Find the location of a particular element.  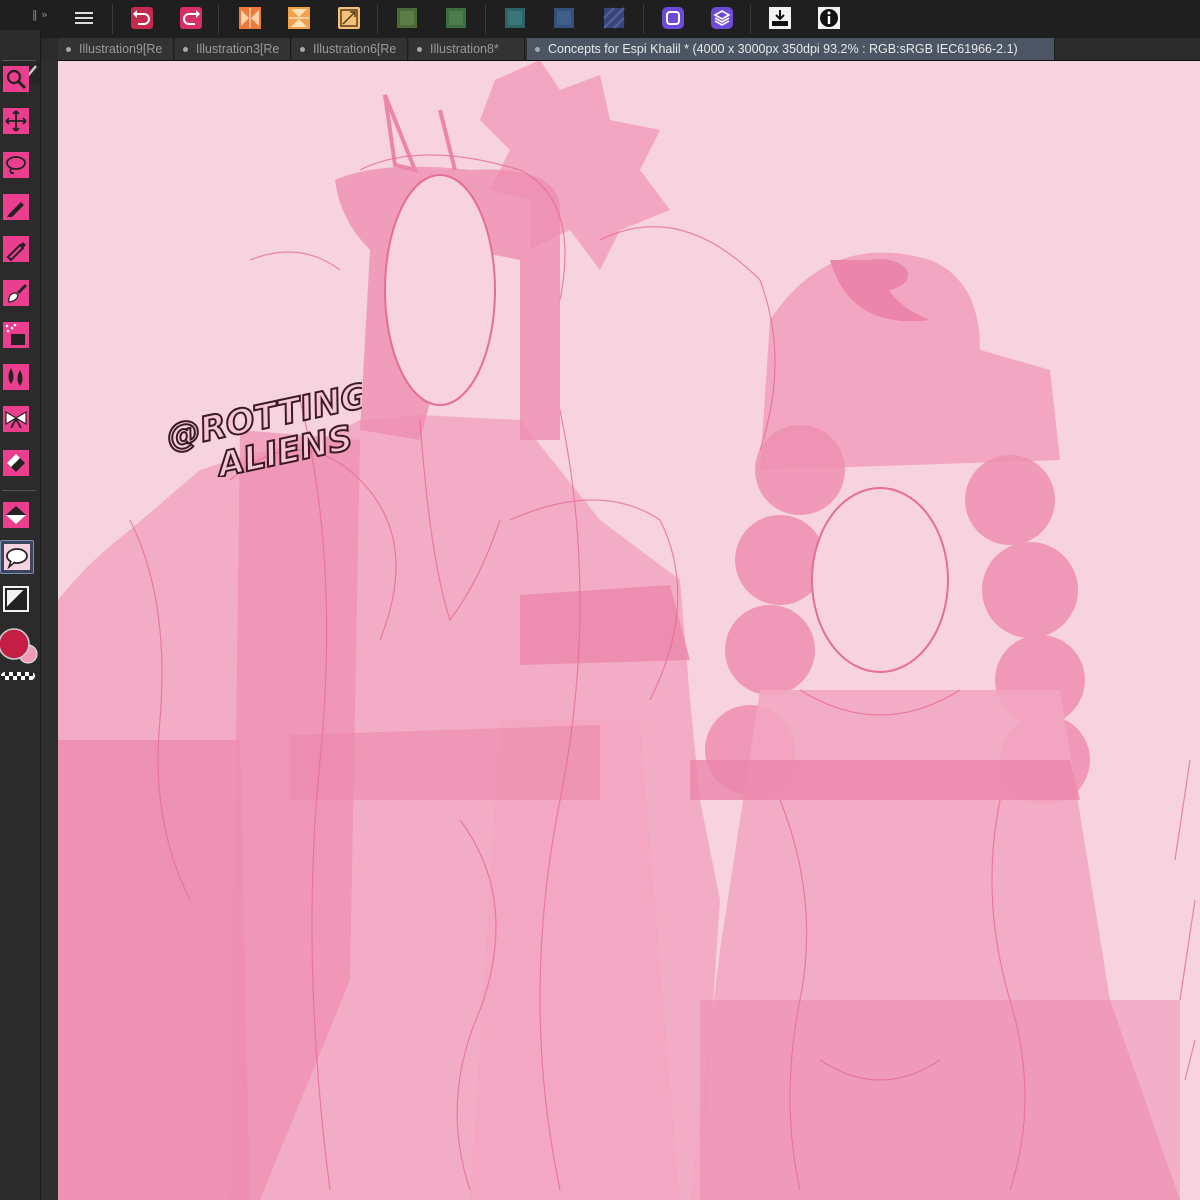

decoration-tool is located at coordinates (16, 419).